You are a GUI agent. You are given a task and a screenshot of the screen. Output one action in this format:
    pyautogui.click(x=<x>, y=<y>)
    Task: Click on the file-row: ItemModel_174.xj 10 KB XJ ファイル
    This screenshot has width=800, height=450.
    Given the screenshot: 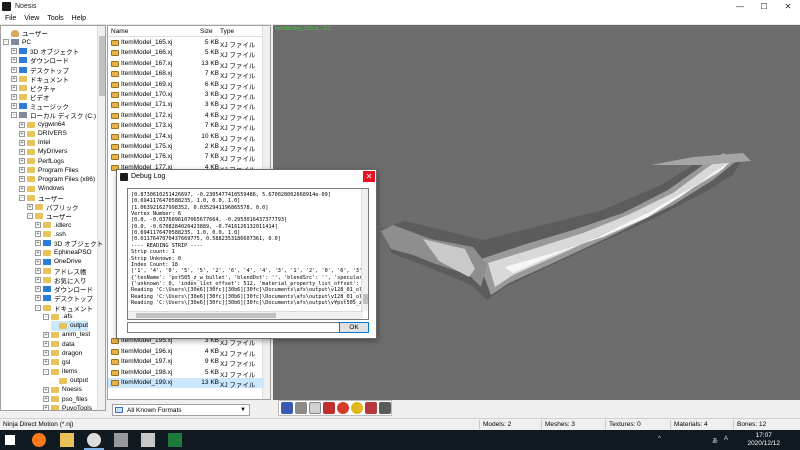 What is the action you would take?
    pyautogui.click(x=186, y=137)
    